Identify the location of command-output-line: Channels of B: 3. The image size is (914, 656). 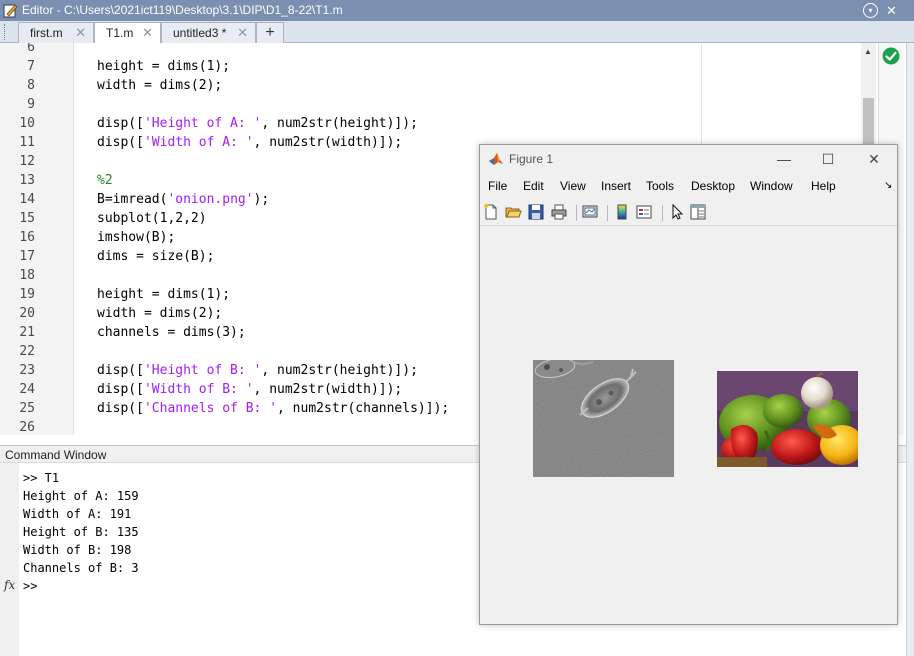
(81, 568).